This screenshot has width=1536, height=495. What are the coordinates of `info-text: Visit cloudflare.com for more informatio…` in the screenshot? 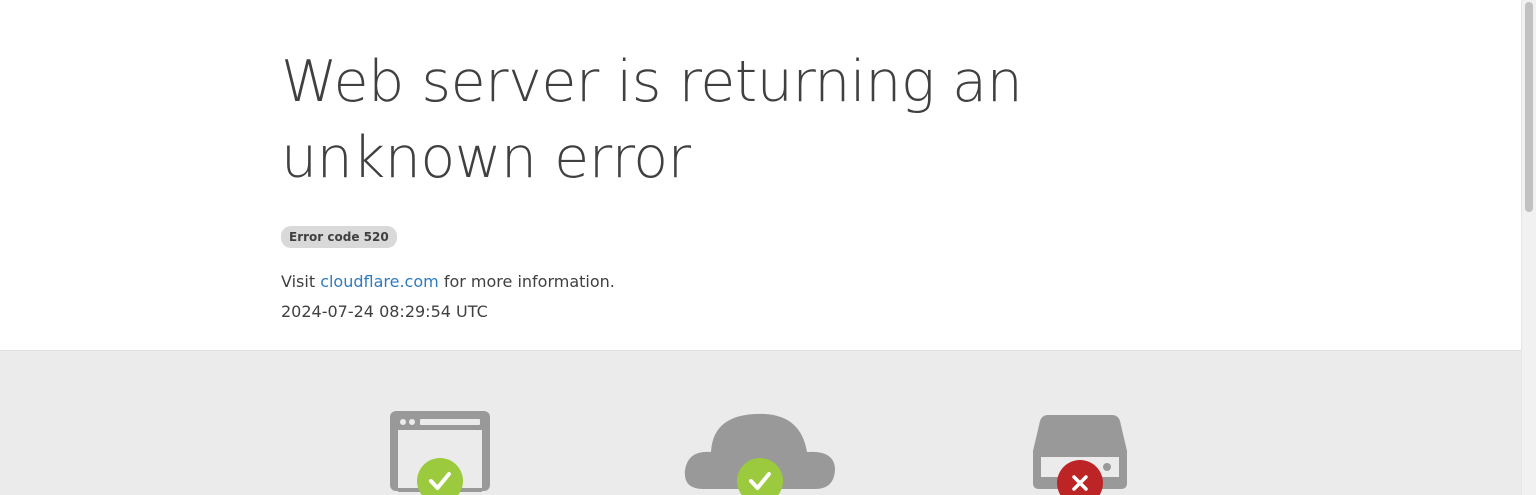 It's located at (731, 282).